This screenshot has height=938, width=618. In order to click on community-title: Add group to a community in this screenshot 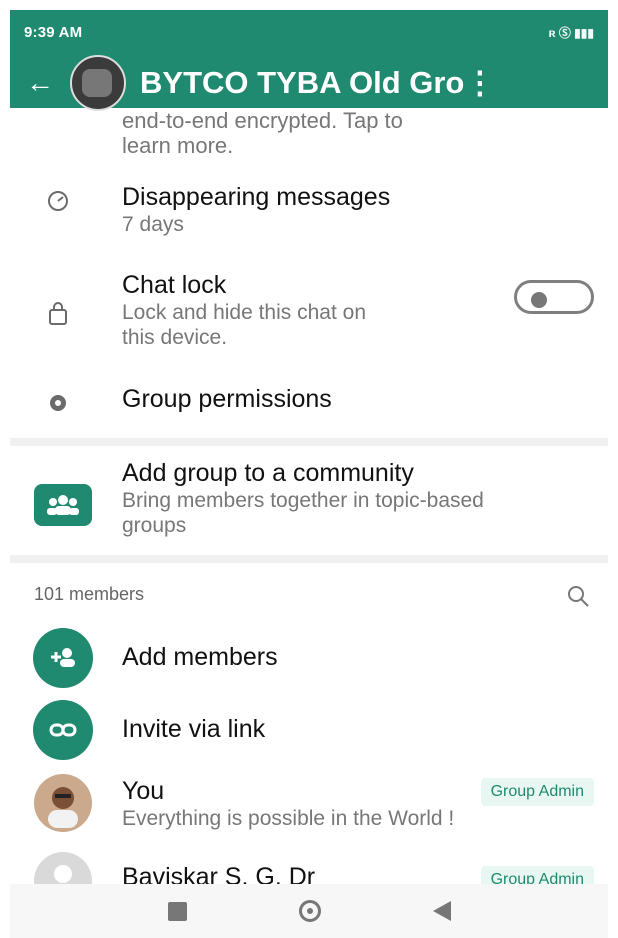, I will do `click(268, 473)`.